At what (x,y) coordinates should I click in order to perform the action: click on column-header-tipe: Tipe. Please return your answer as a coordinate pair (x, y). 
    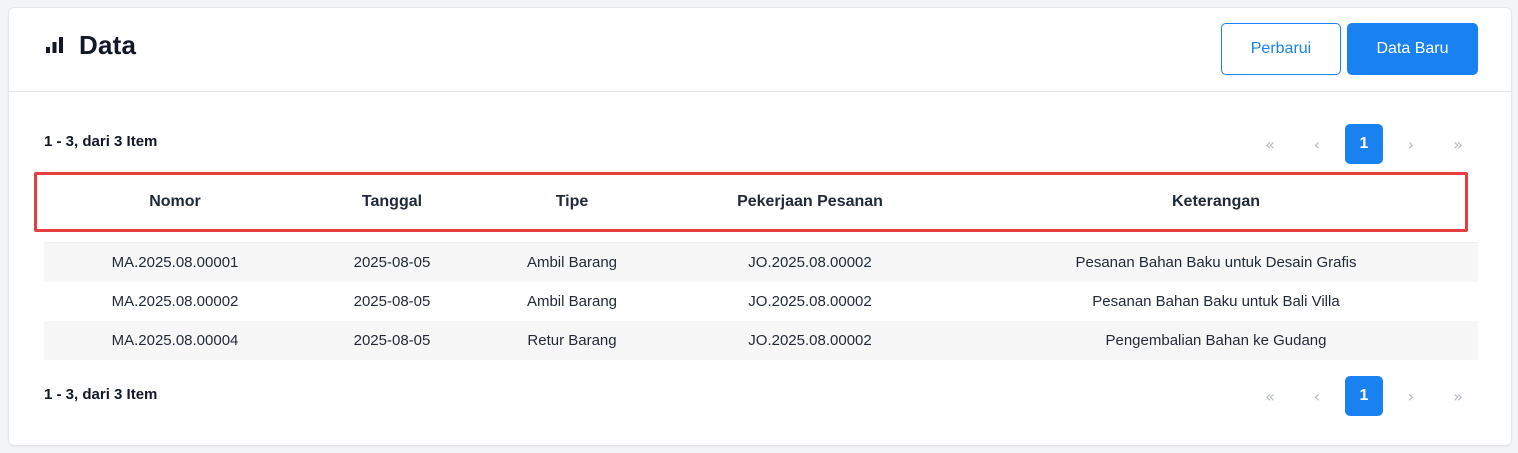
    Looking at the image, I should click on (572, 202).